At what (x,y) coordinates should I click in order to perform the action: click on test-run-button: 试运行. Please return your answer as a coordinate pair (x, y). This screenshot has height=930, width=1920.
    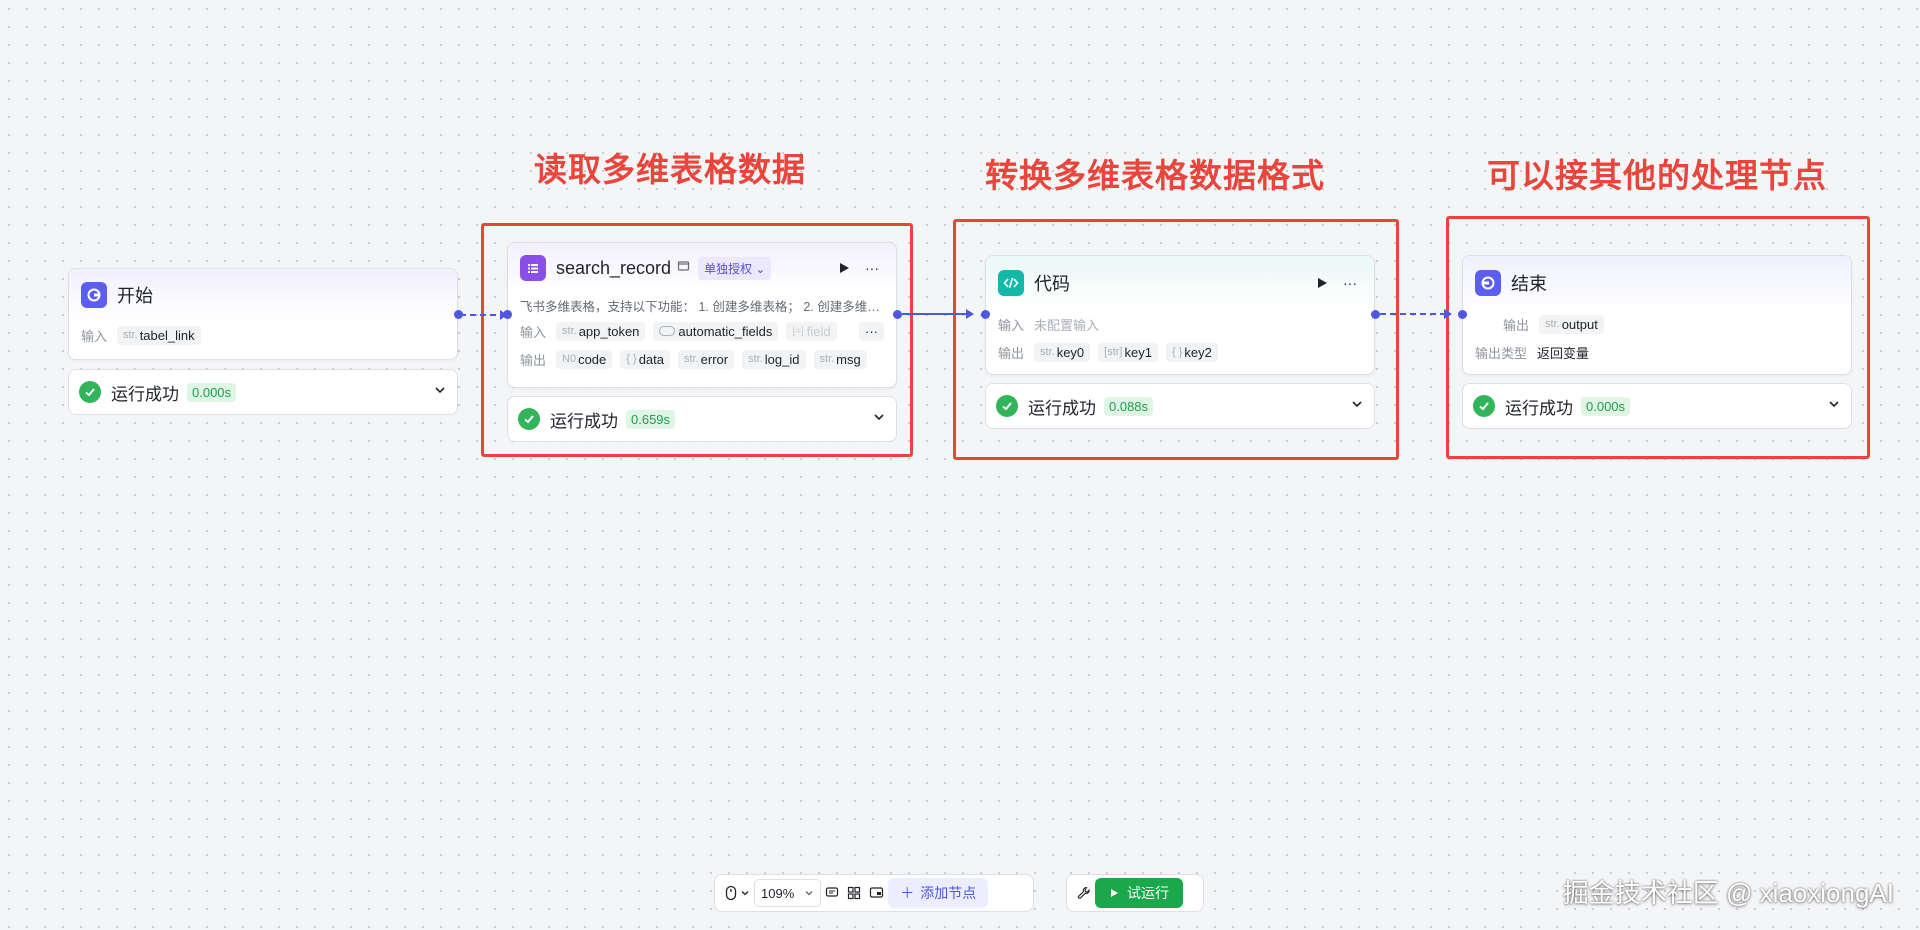
    Looking at the image, I should click on (1139, 893).